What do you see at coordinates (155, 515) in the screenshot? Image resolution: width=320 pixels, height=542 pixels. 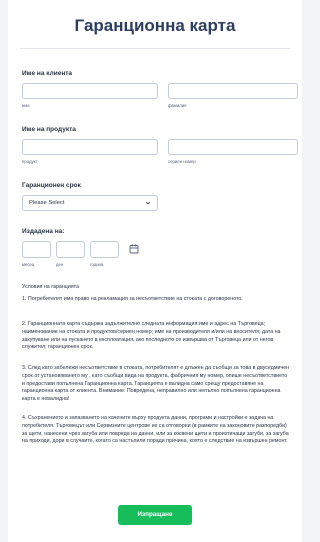 I see `submit-button: Изпращане` at bounding box center [155, 515].